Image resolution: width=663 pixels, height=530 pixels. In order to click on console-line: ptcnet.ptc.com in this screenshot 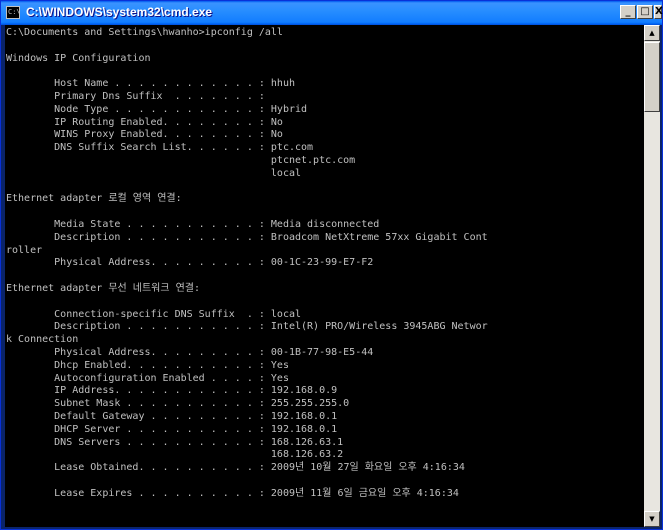, I will do `click(181, 160)`.